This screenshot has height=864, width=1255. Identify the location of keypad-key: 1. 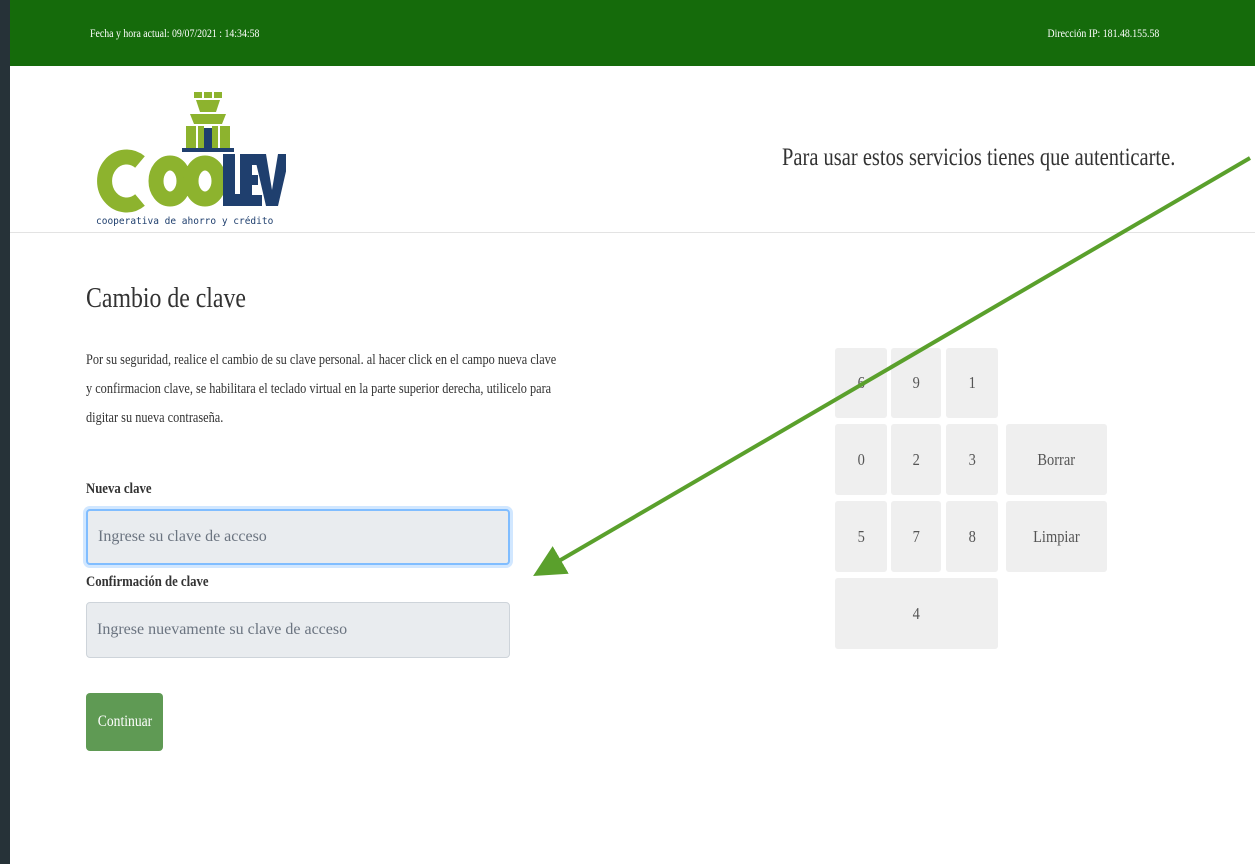
(972, 383).